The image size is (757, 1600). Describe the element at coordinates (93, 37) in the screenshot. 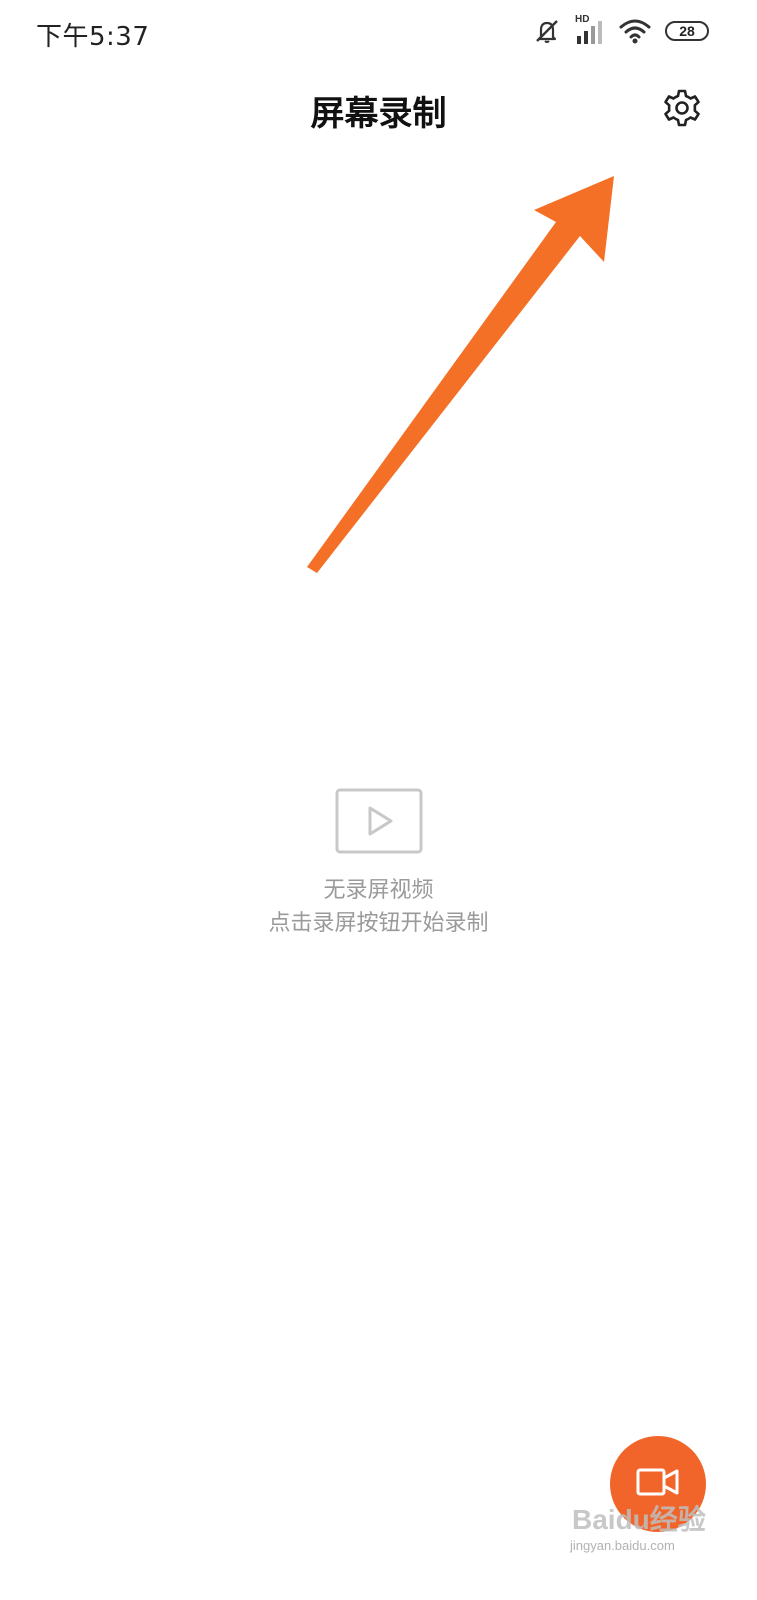

I see `status-time: 下午5:37` at that location.